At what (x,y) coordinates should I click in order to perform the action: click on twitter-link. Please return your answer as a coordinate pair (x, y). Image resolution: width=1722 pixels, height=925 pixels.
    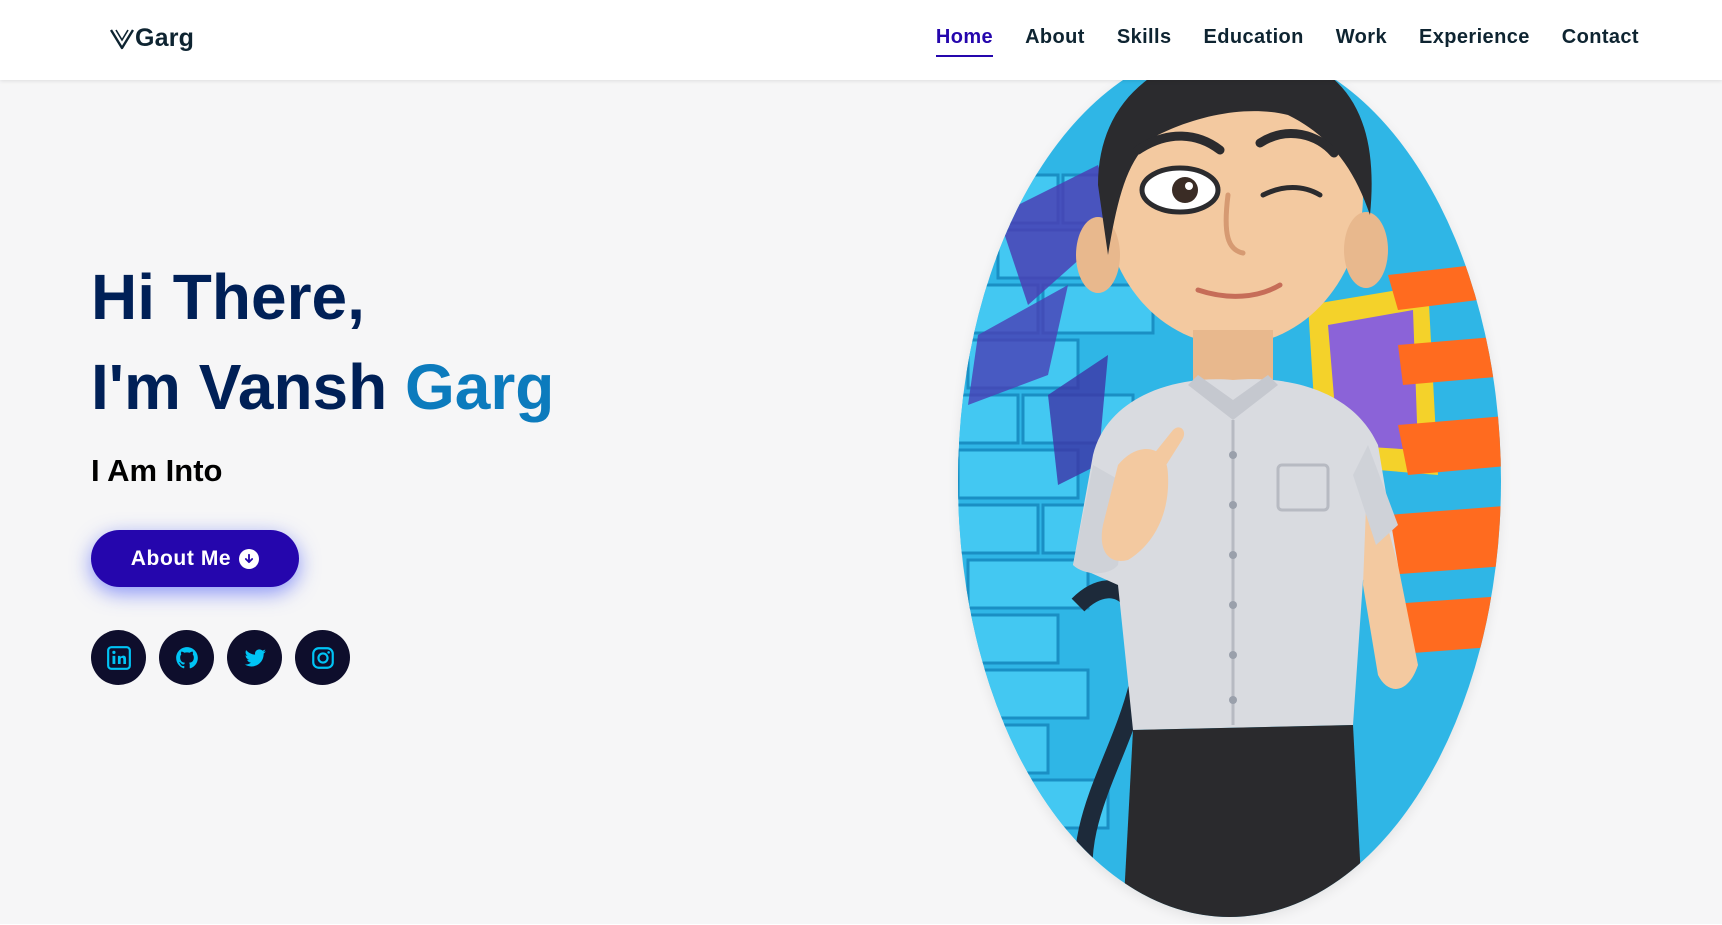
    Looking at the image, I should click on (254, 657).